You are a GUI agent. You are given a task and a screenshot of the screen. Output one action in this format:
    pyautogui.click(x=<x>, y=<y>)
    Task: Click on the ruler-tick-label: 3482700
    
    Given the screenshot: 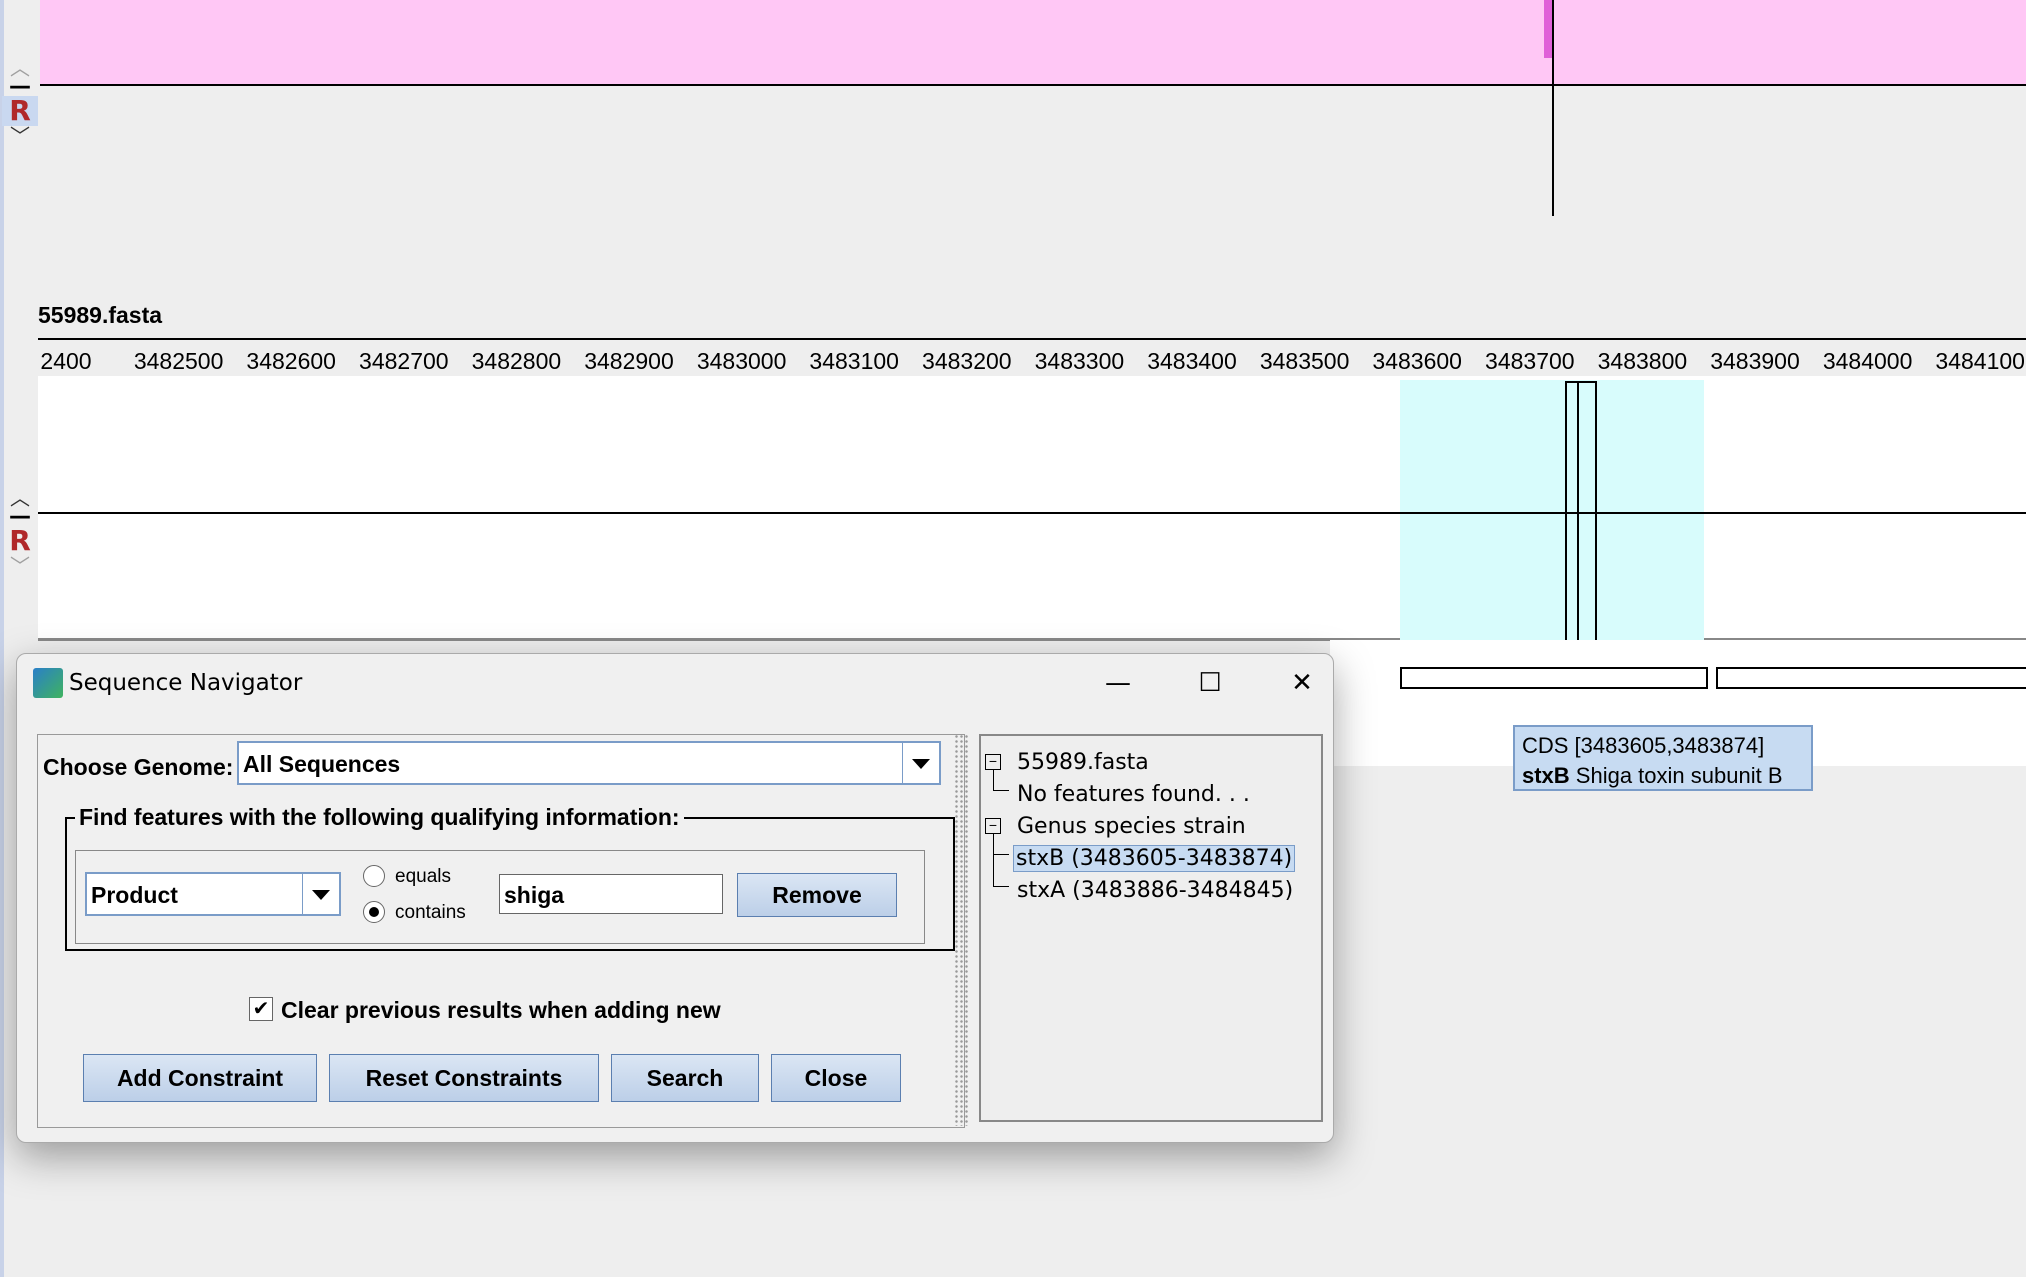 What is the action you would take?
    pyautogui.click(x=404, y=361)
    